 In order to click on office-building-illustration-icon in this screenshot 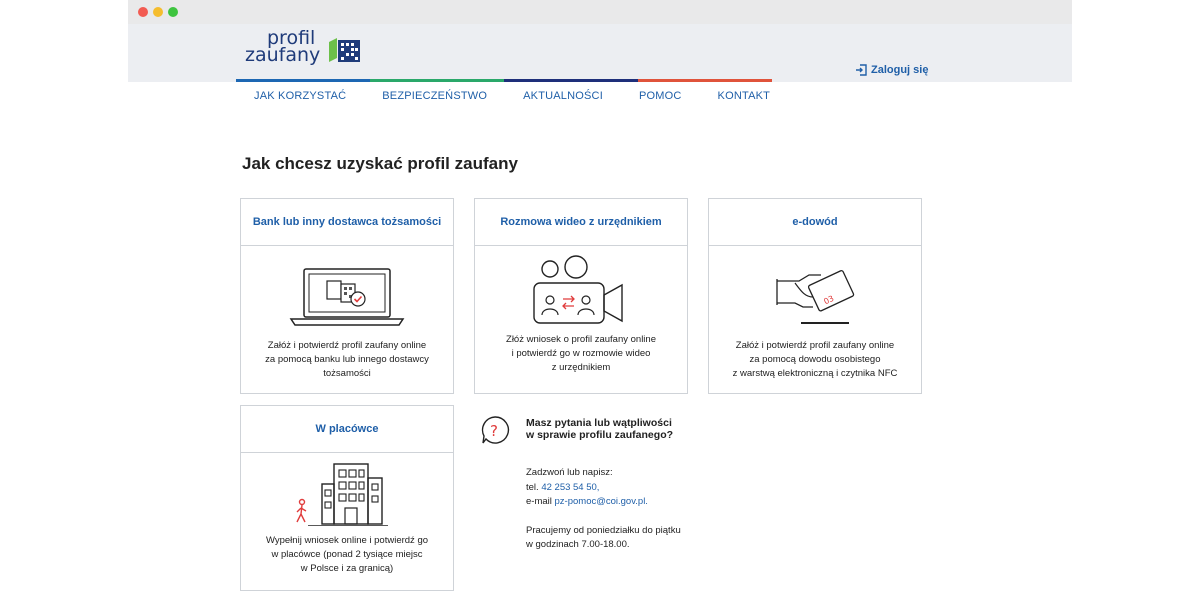, I will do `click(347, 493)`.